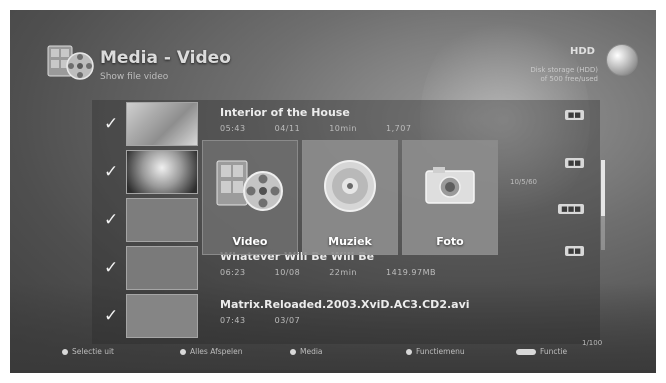 The height and width of the screenshot is (383, 666). Describe the element at coordinates (569, 79) in the screenshot. I see `storage-info-line2: of 500 free/used` at that location.